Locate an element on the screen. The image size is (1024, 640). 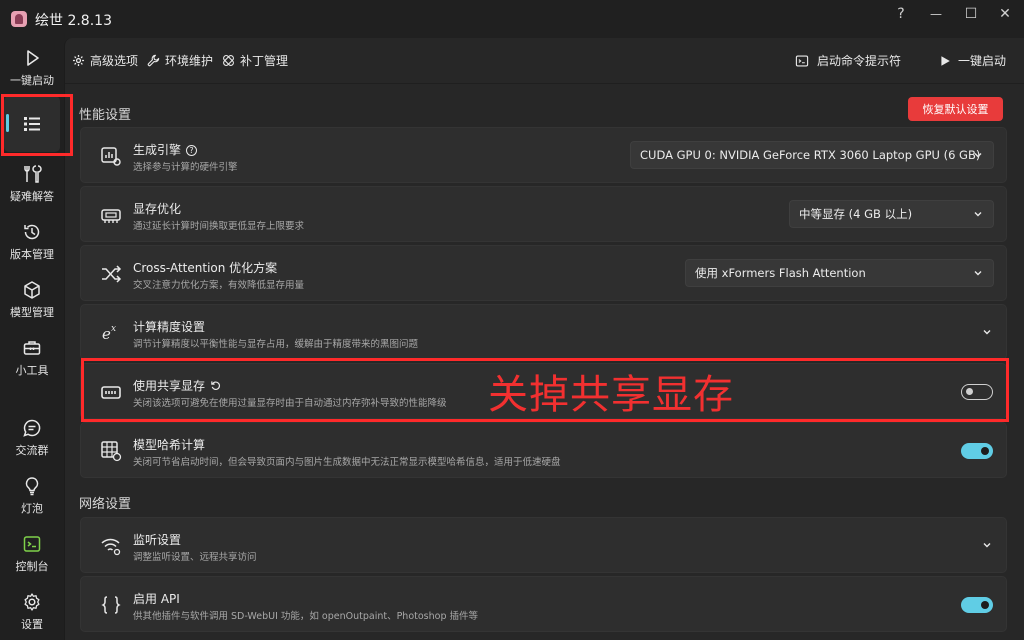
sidebar-item-label: 疑难解答 is located at coordinates (32, 196).